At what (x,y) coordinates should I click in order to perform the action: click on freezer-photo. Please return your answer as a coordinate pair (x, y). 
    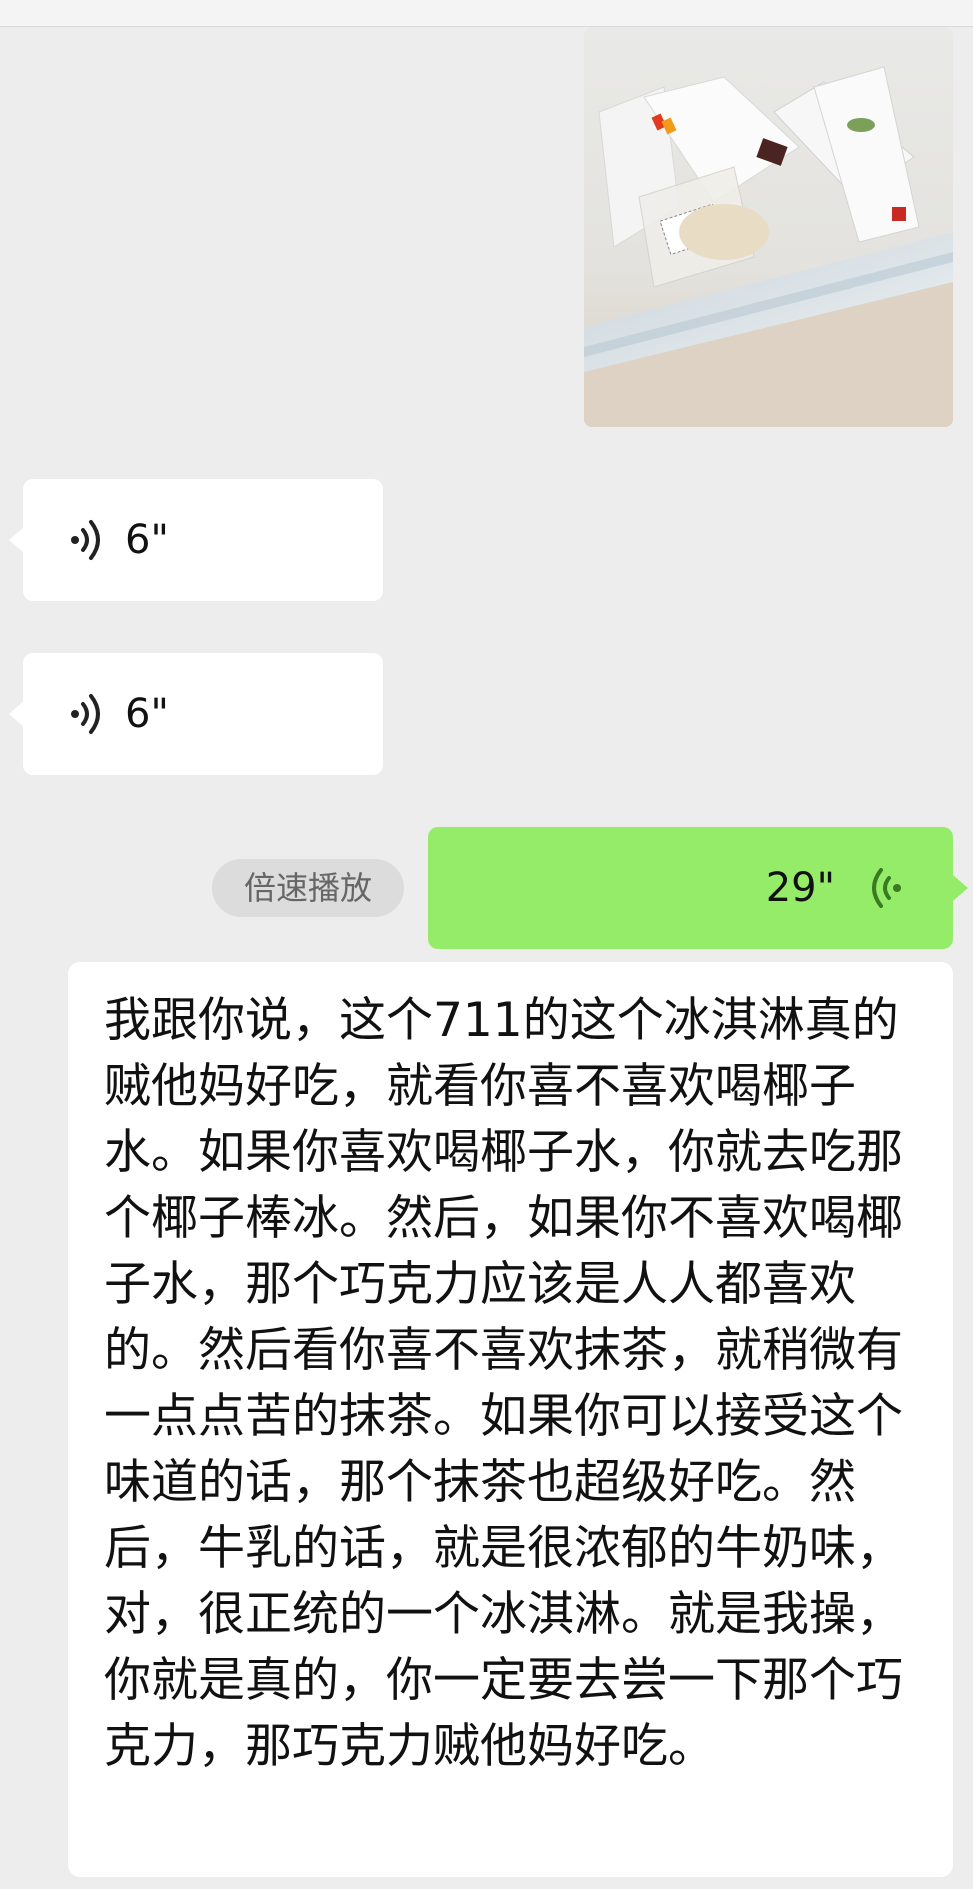
    Looking at the image, I should click on (768, 227).